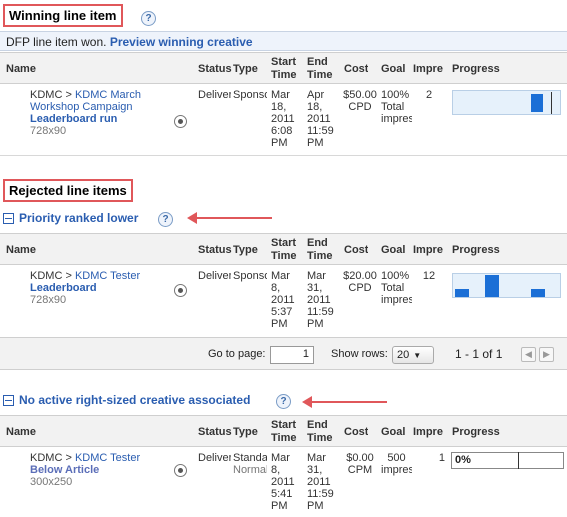  I want to click on prev-page-button: ◀, so click(528, 354).